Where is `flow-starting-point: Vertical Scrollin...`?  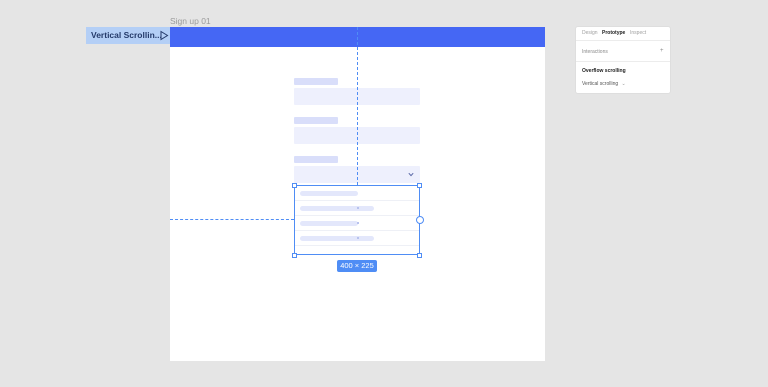 flow-starting-point: Vertical Scrollin... is located at coordinates (128, 35).